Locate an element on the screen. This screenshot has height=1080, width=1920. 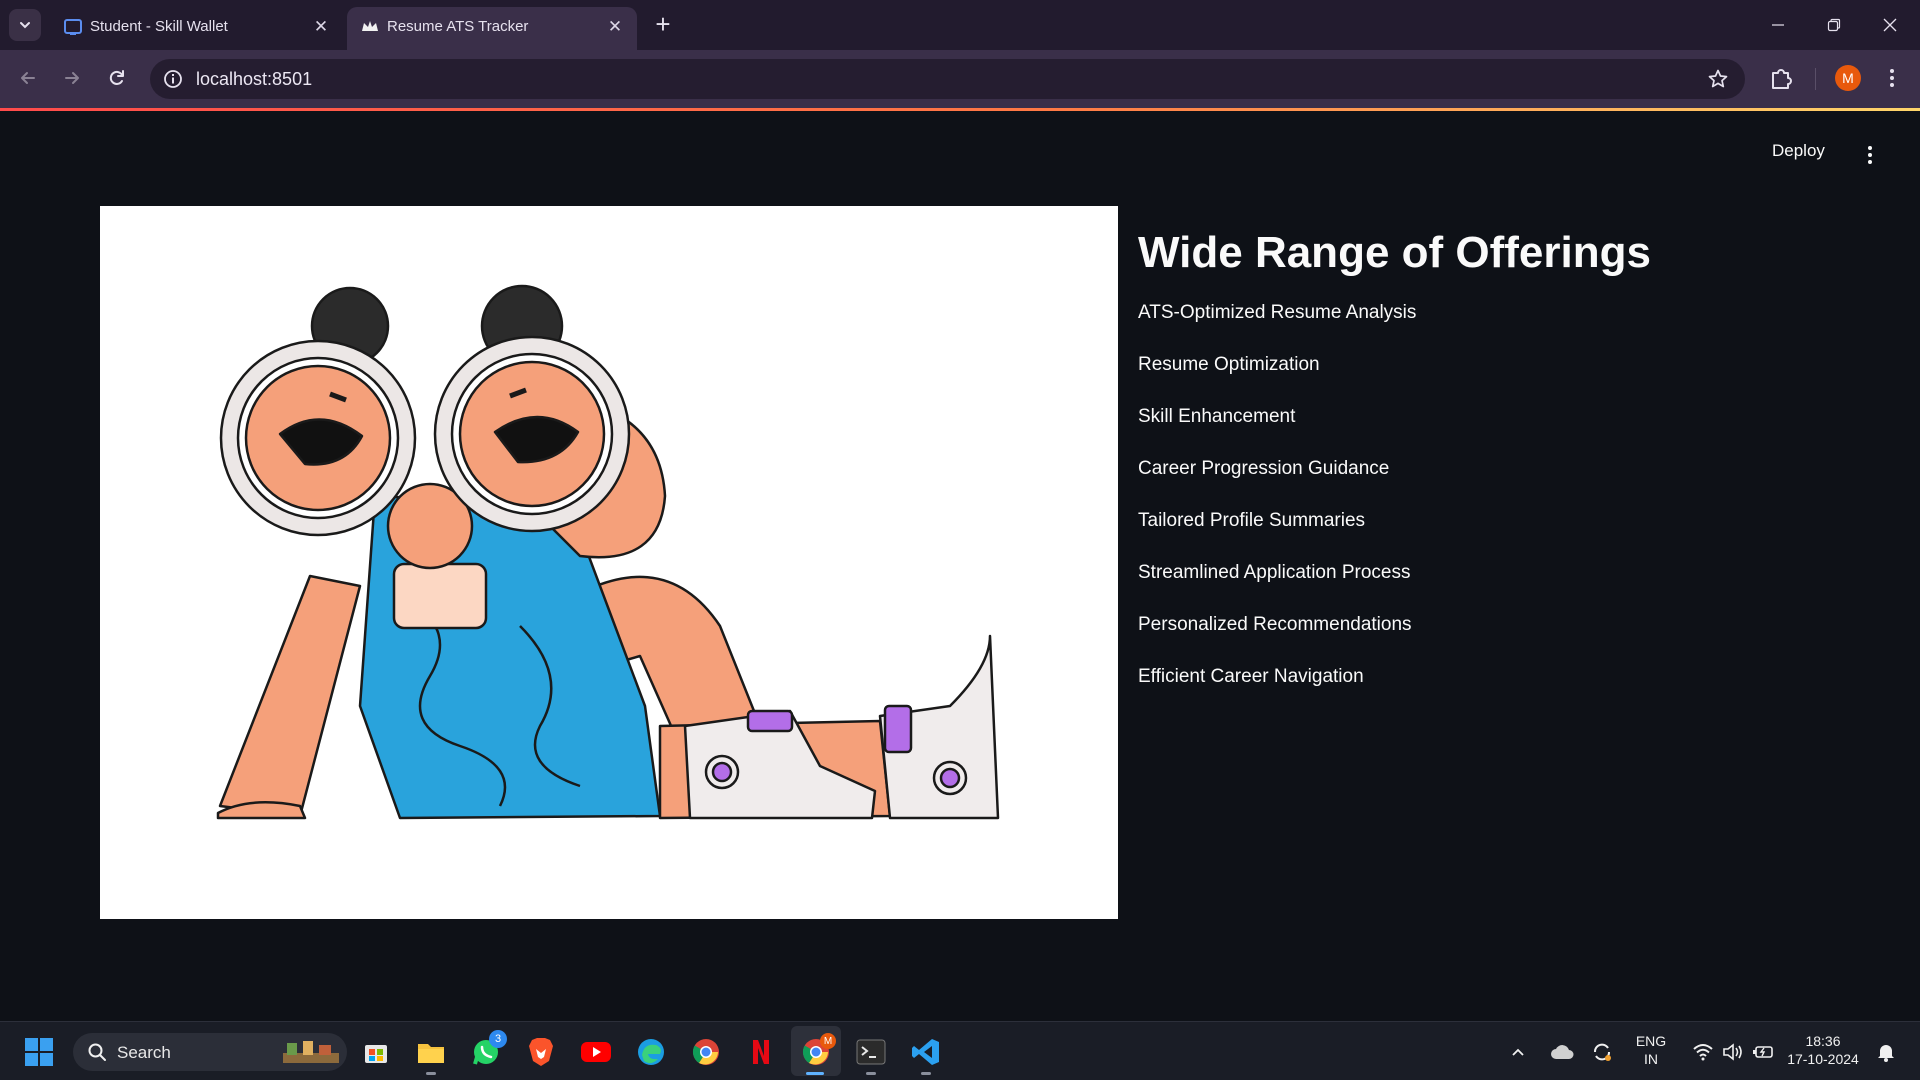
input-language-indicator: ENG IN is located at coordinates (1651, 1050).